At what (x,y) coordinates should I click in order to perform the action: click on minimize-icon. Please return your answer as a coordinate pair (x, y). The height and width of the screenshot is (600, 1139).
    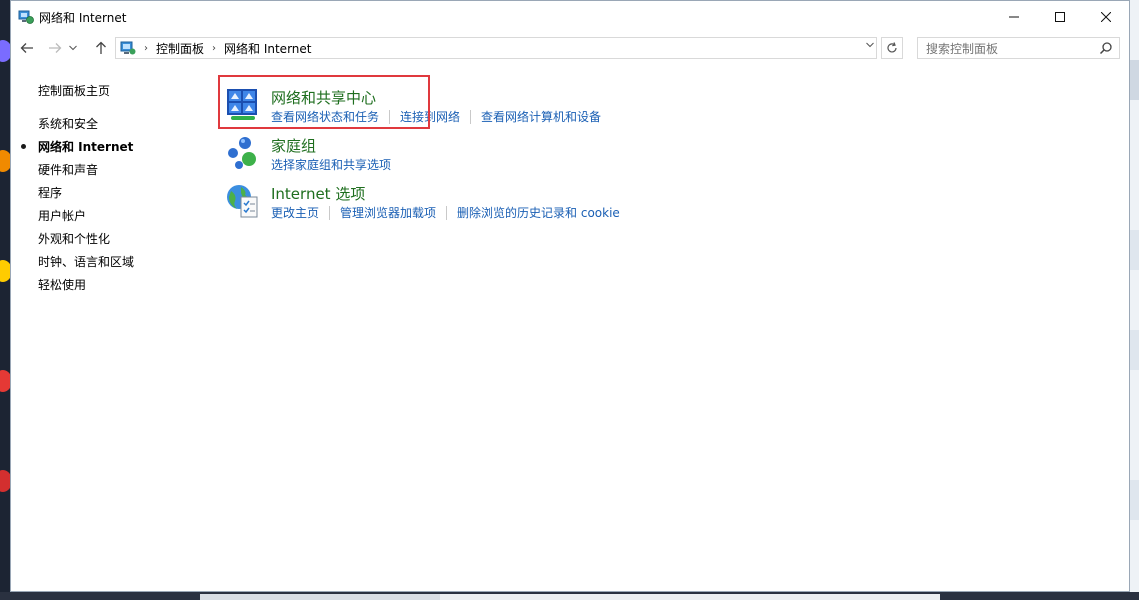
    Looking at the image, I should click on (1014, 16).